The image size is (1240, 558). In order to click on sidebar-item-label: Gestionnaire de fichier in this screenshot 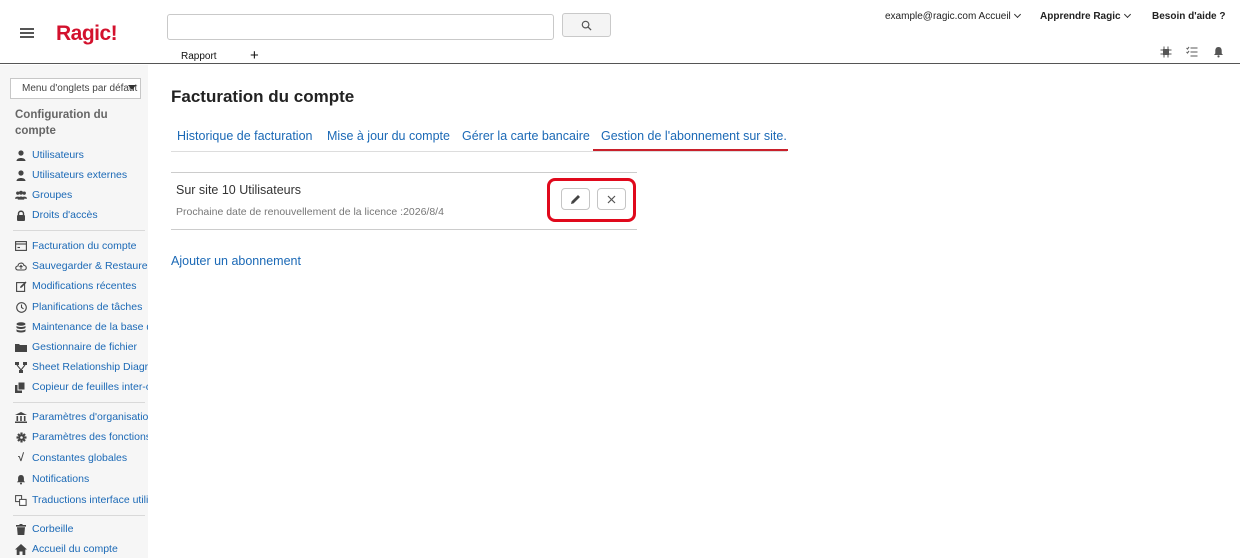, I will do `click(85, 347)`.